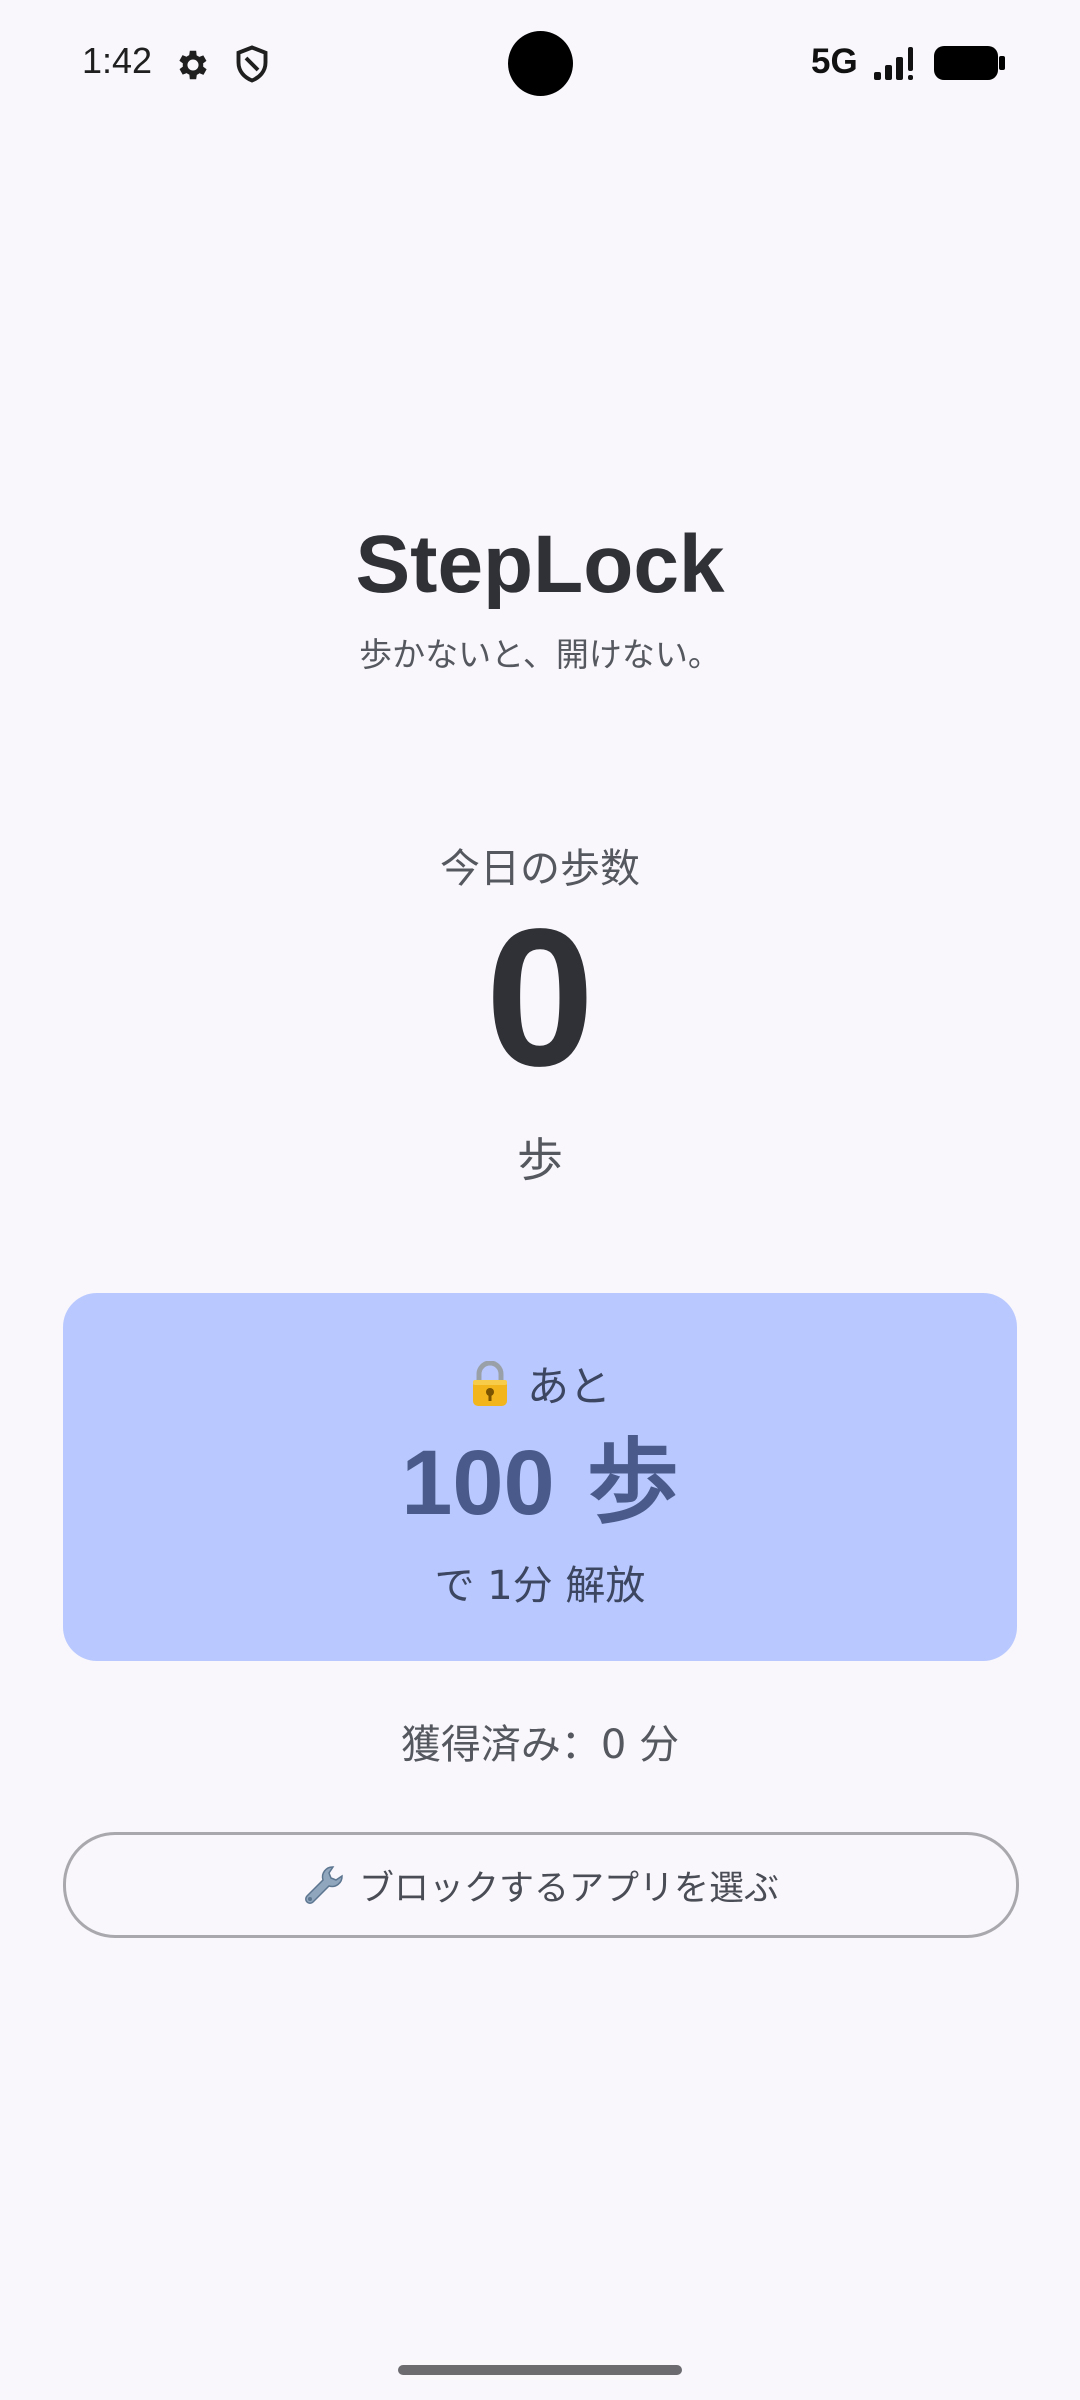  What do you see at coordinates (540, 1745) in the screenshot?
I see `earned-minutes: 獲得済み：0 分` at bounding box center [540, 1745].